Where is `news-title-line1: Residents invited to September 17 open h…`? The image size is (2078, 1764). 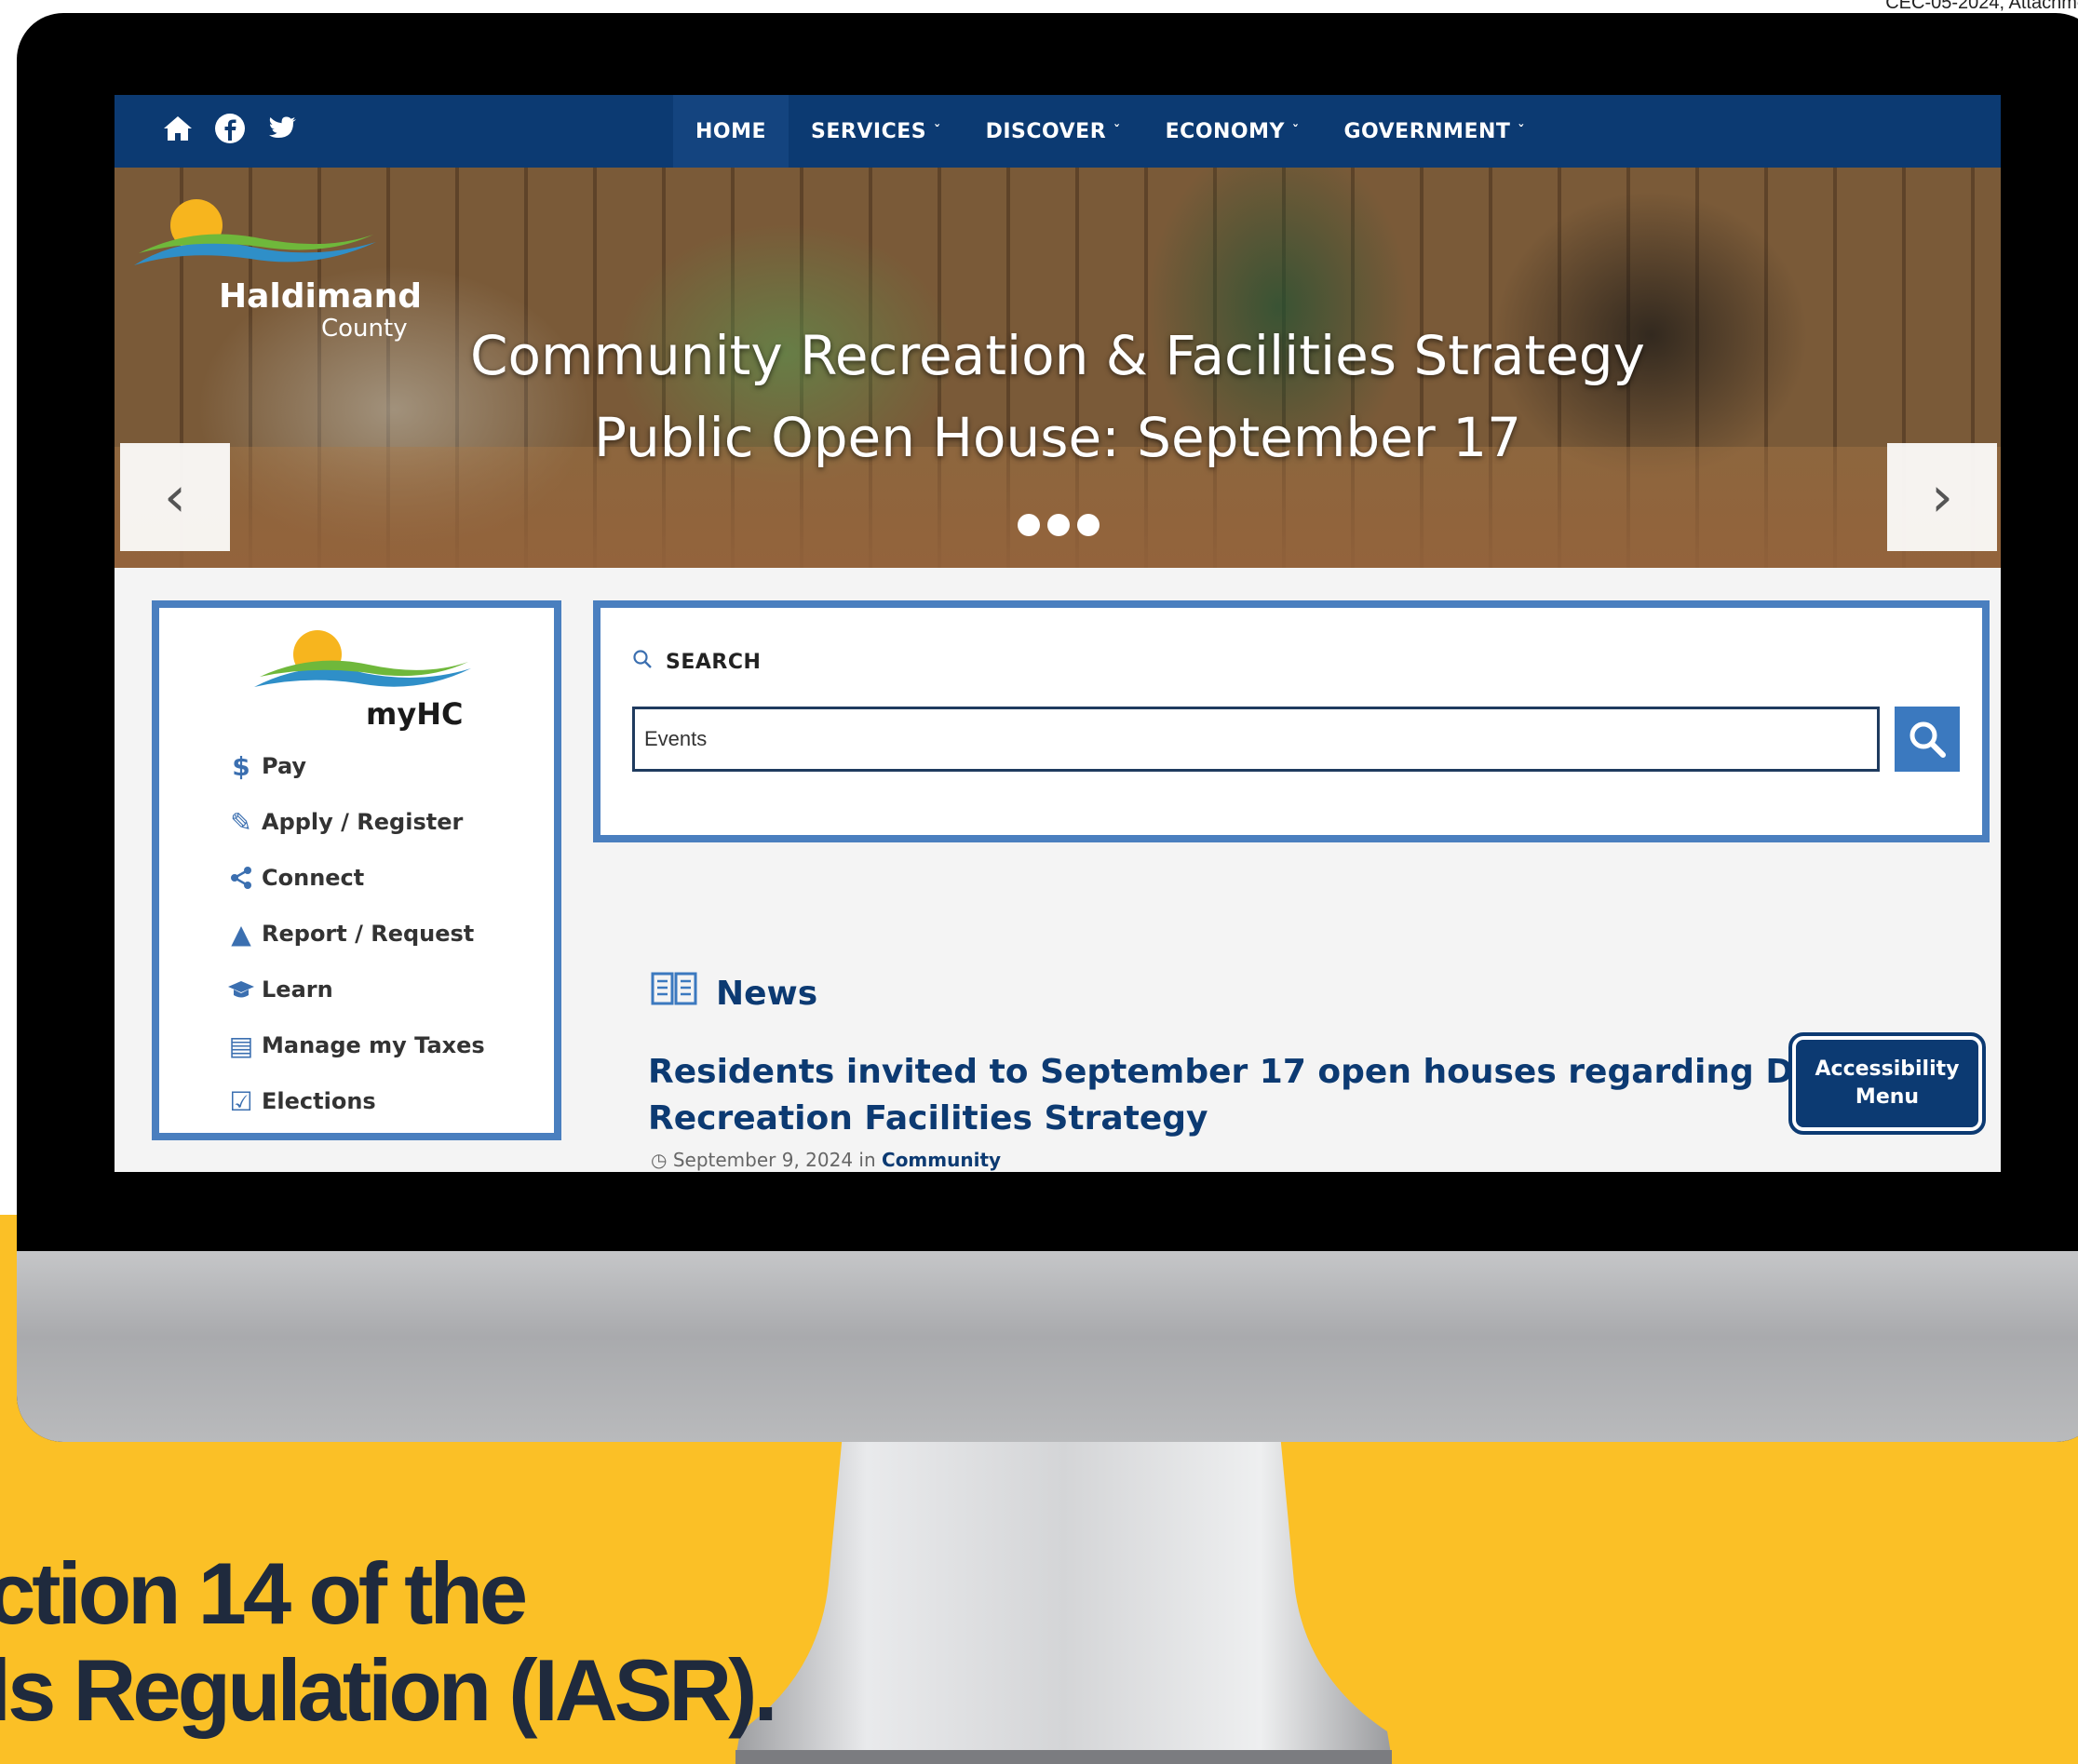 news-title-line1: Residents invited to September 17 open h… is located at coordinates (1263, 1072).